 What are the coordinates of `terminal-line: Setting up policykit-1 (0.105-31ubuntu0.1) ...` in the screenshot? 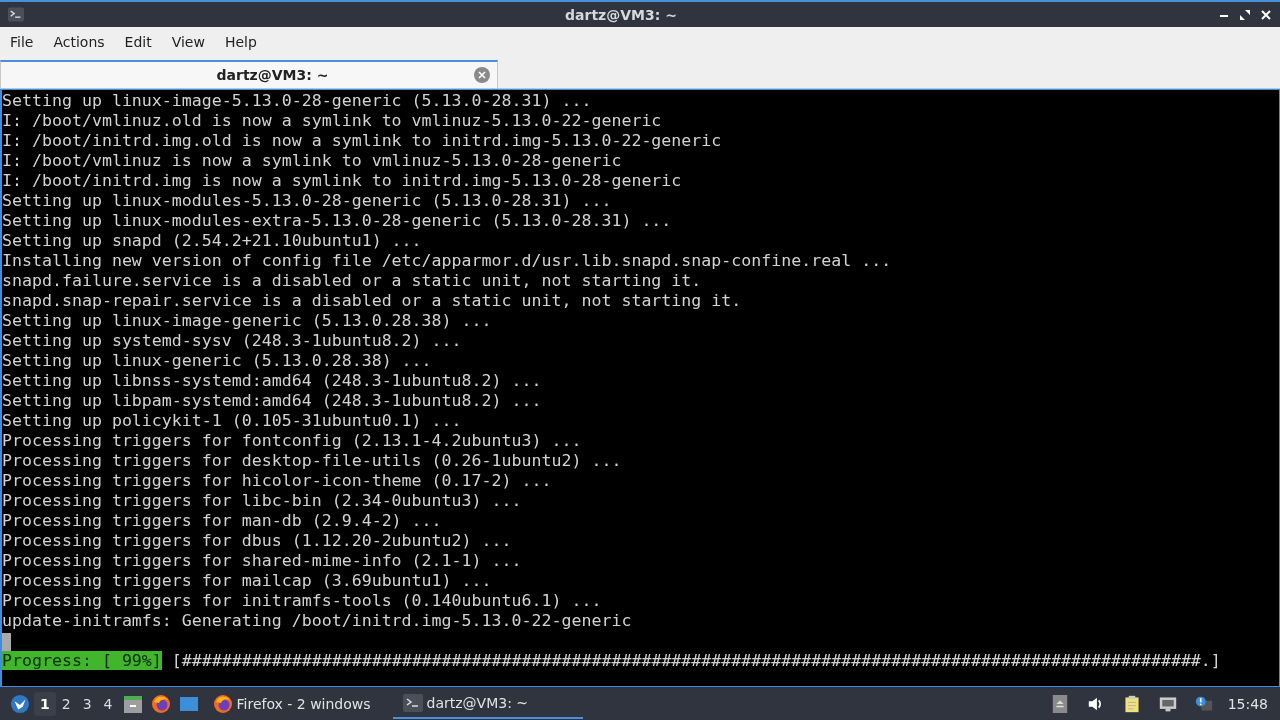 It's located at (232, 420).